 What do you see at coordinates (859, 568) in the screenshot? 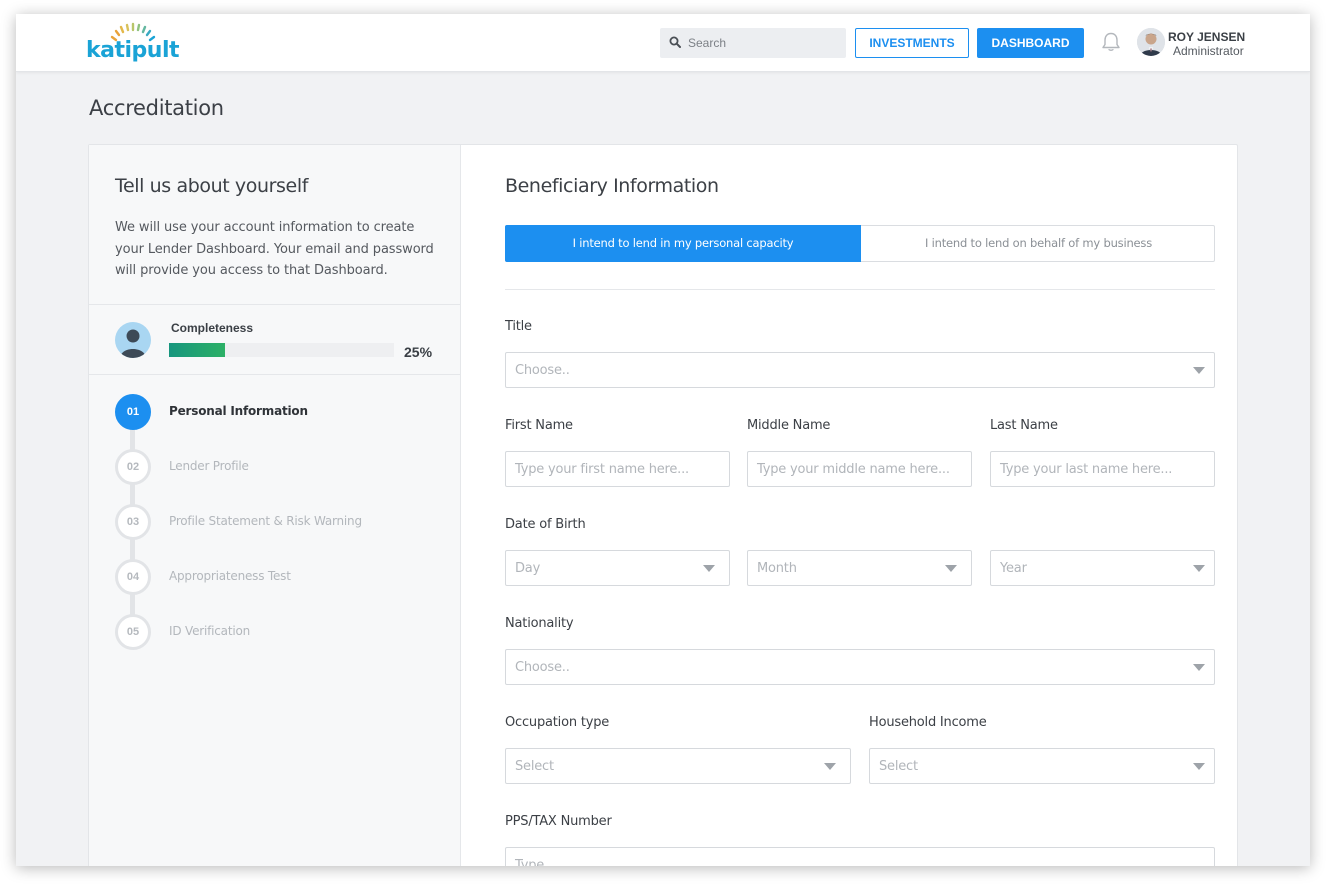
I see `dob-month-select: Month` at bounding box center [859, 568].